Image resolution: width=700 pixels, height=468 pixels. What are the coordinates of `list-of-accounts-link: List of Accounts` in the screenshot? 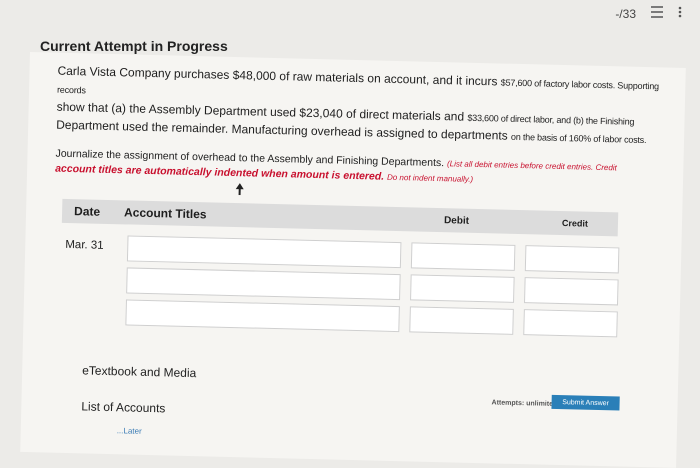 It's located at (123, 407).